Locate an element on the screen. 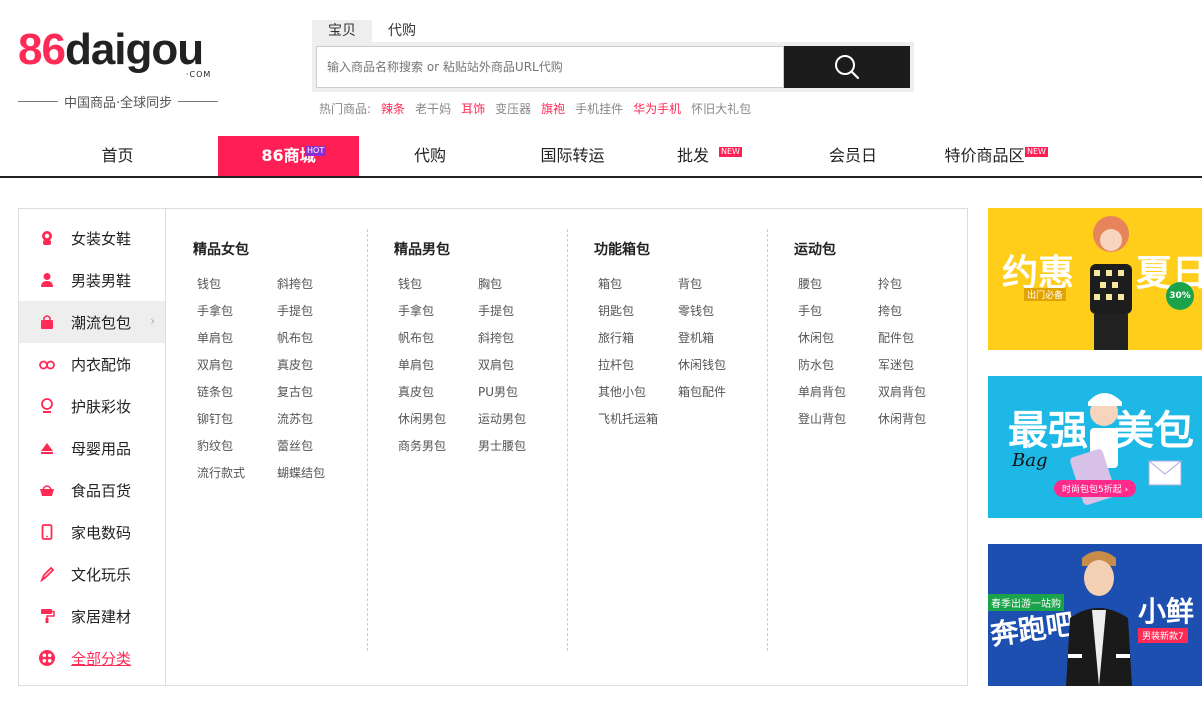  subcategory-link: 男士腰包 is located at coordinates (518, 446).